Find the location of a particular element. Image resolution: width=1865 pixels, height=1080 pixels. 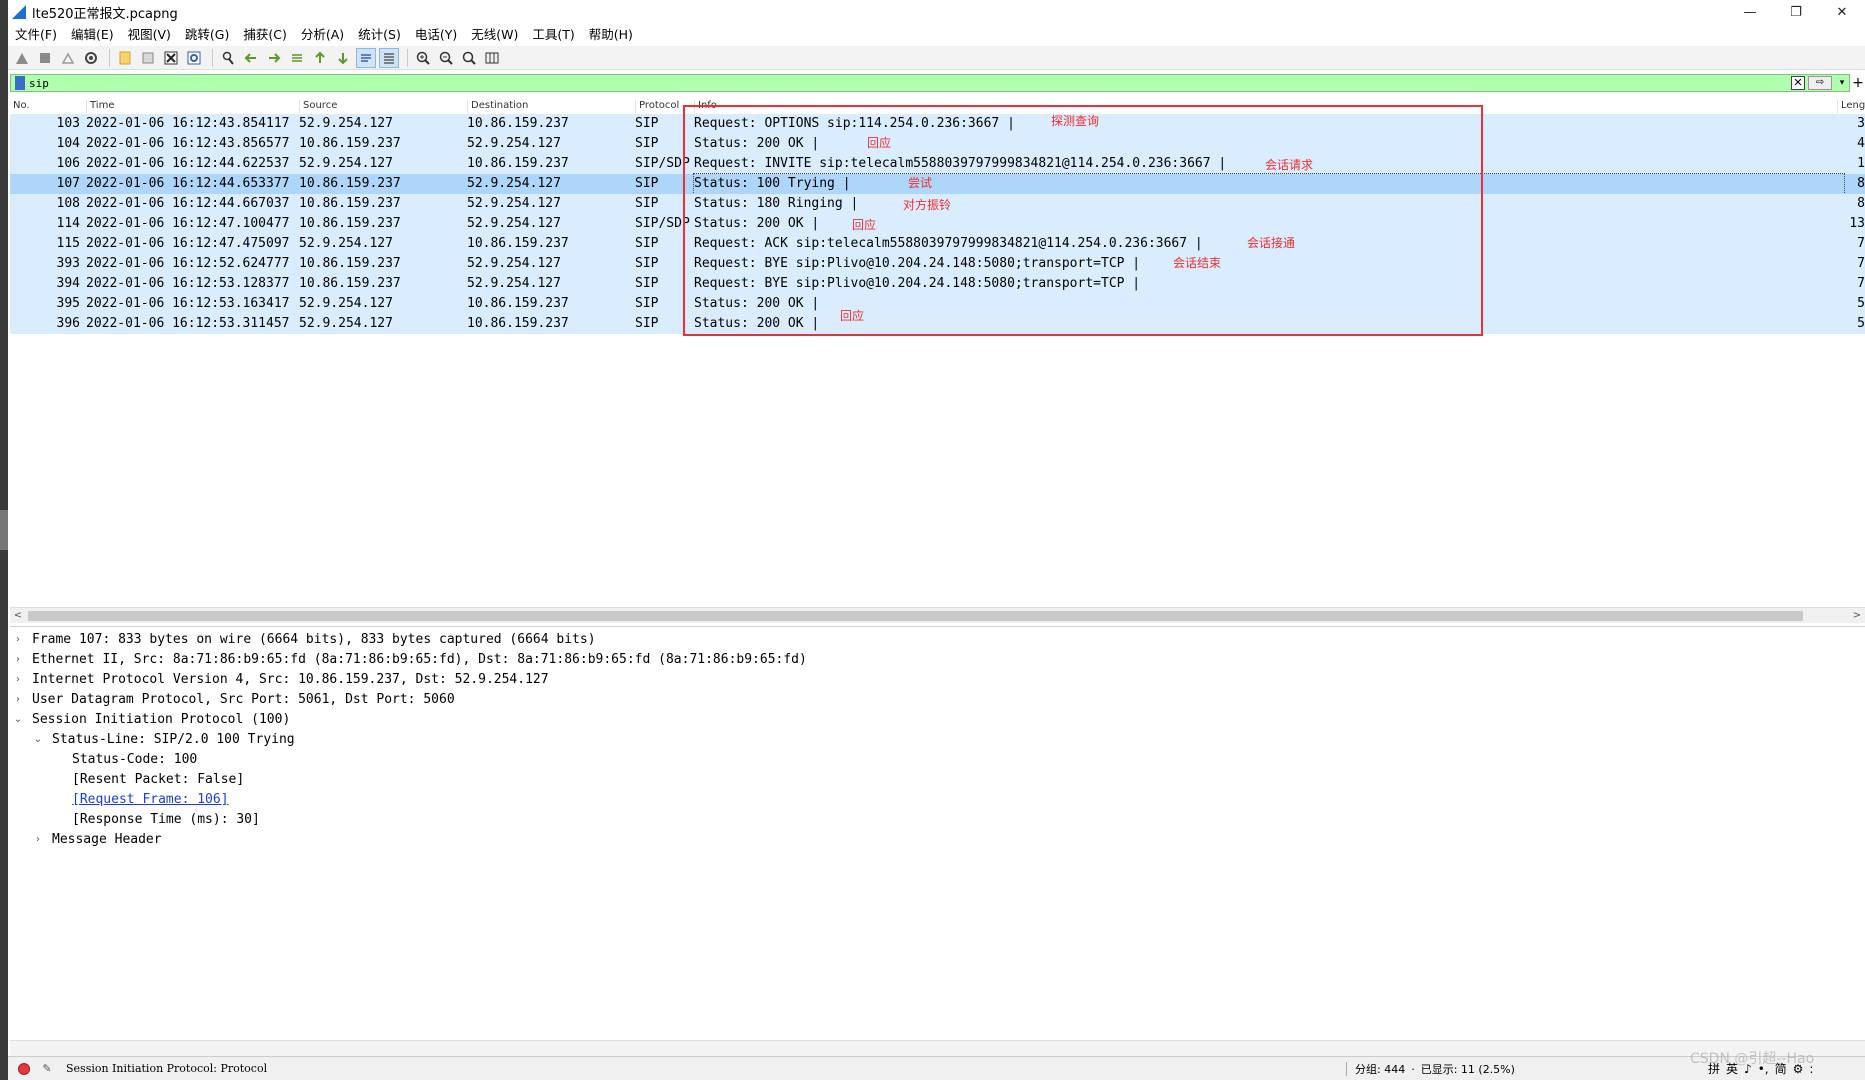

tree-item-message-header: Message Header is located at coordinates (107, 840).